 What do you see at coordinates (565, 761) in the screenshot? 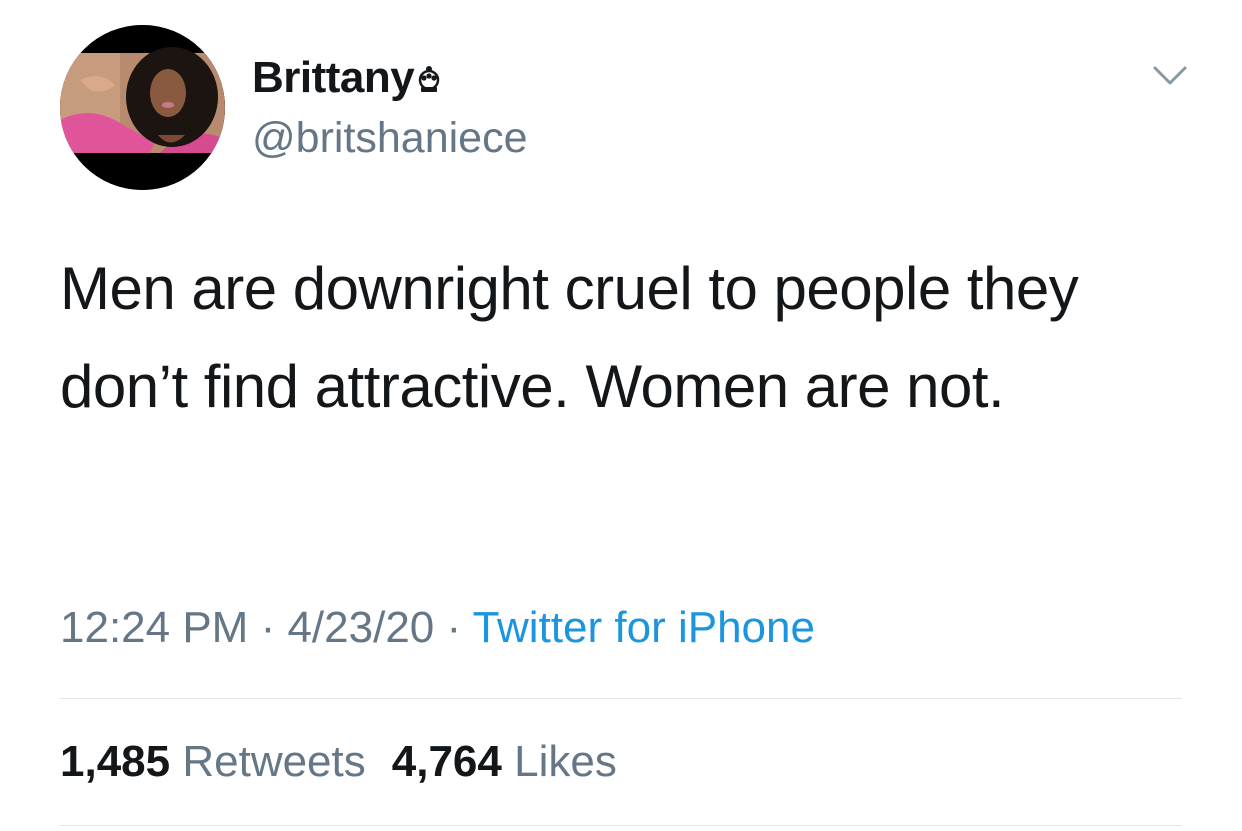
I see `likes-label: Likes` at bounding box center [565, 761].